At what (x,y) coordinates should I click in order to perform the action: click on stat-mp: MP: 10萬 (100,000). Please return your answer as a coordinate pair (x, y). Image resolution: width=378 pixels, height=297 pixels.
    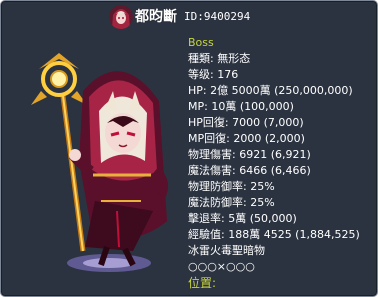
    Looking at the image, I should click on (241, 106).